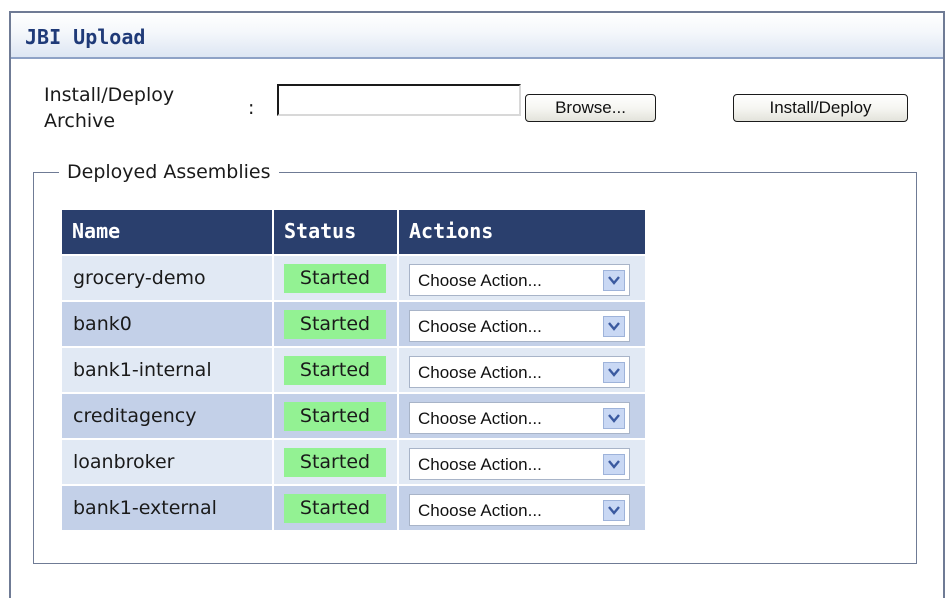  What do you see at coordinates (80, 121) in the screenshot?
I see `install-label-line2: Archive` at bounding box center [80, 121].